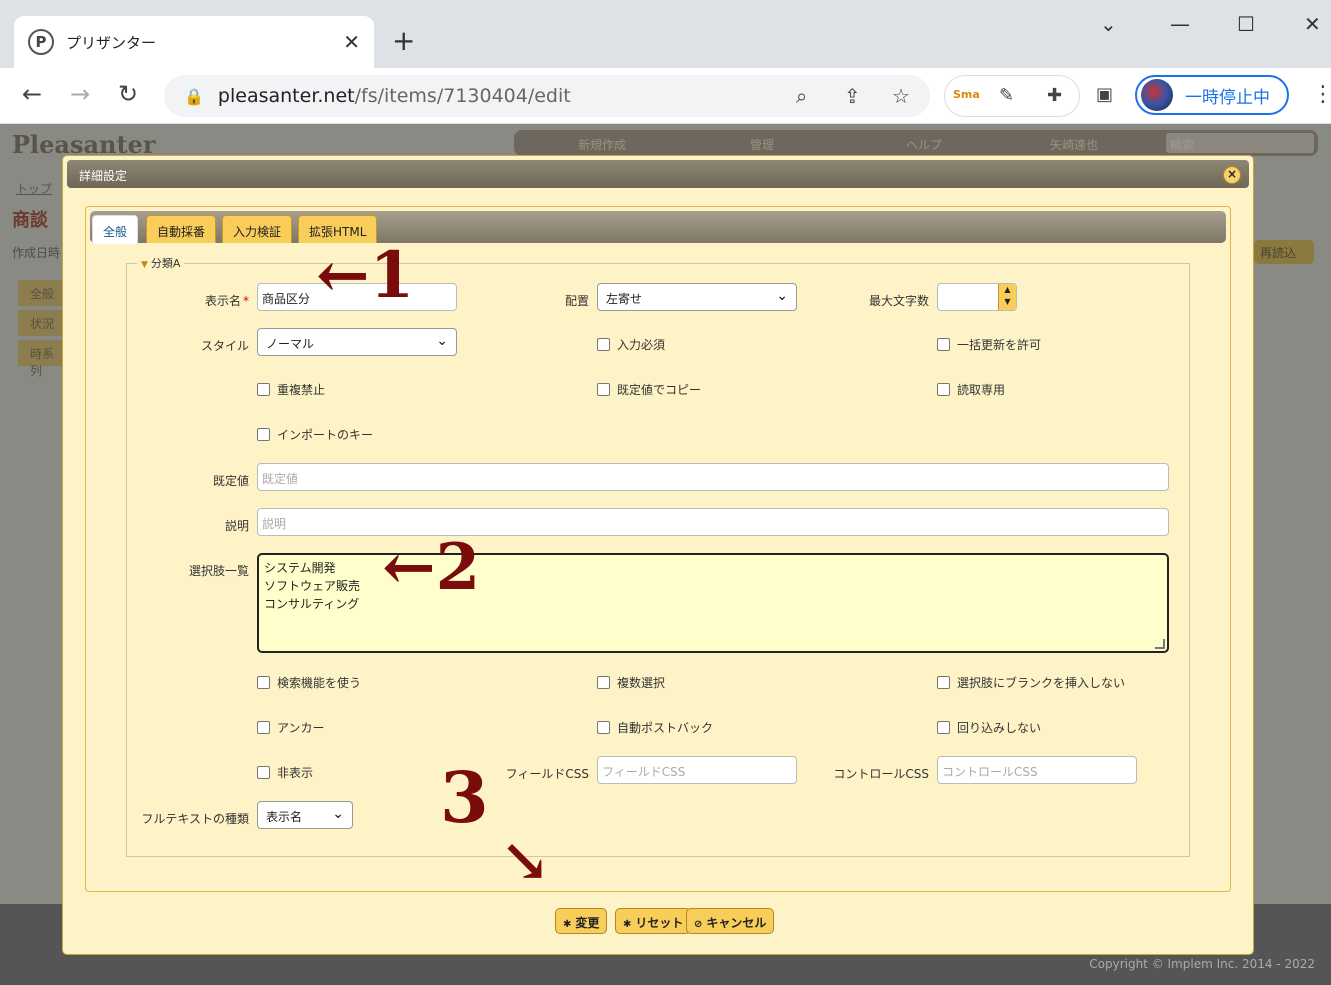 Image resolution: width=1331 pixels, height=985 pixels. I want to click on read-only-label: 読取専用, so click(981, 390).